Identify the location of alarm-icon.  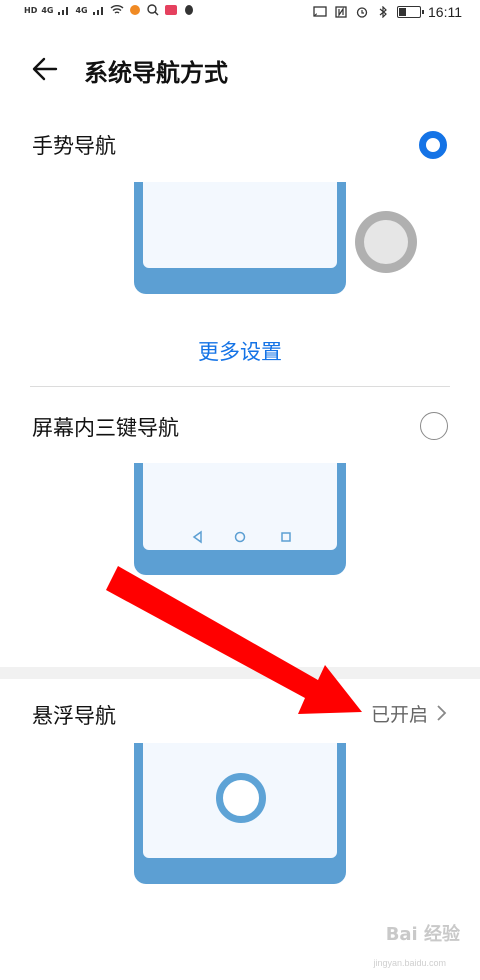
(362, 12).